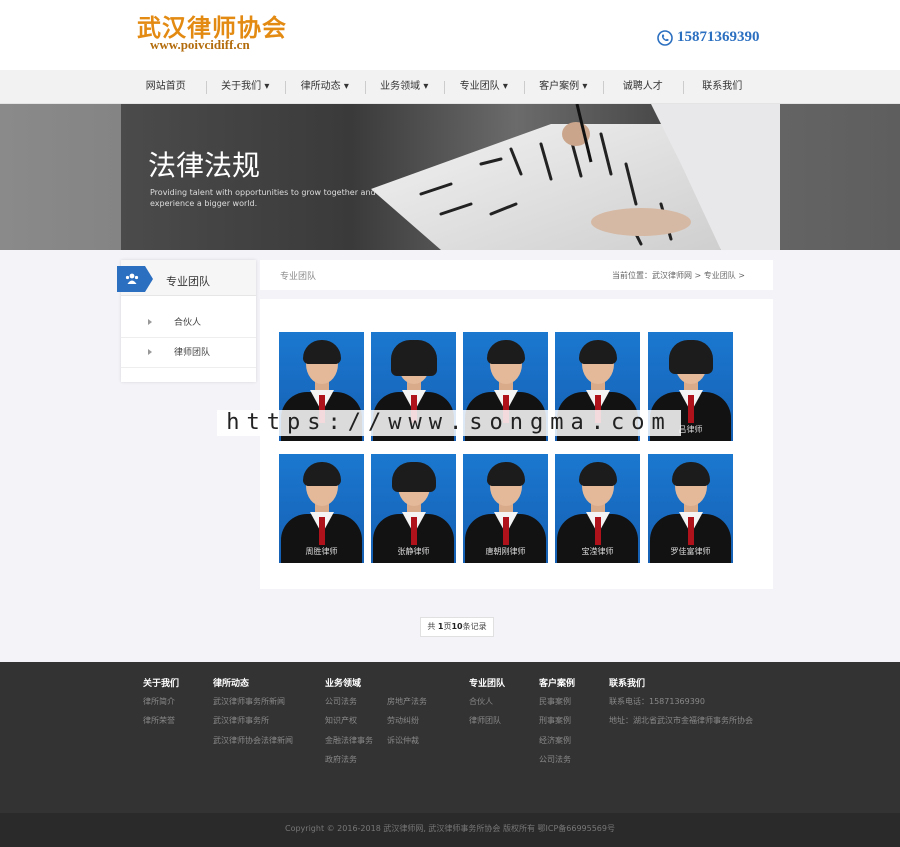 The height and width of the screenshot is (847, 900). I want to click on sidebar-item-label: 合伙人, so click(188, 323).